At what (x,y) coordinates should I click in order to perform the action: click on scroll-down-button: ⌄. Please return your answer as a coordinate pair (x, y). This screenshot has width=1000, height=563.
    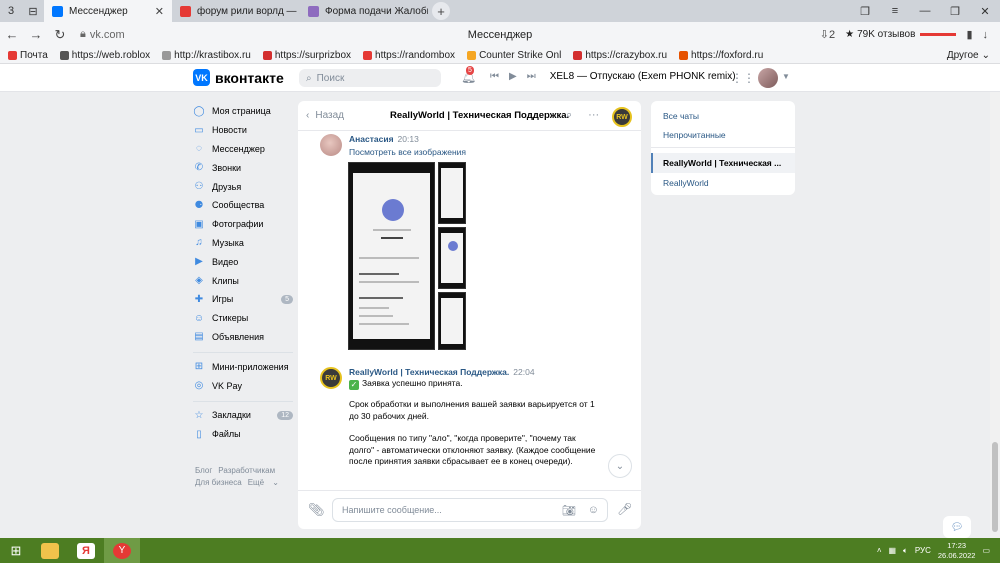
    Looking at the image, I should click on (620, 466).